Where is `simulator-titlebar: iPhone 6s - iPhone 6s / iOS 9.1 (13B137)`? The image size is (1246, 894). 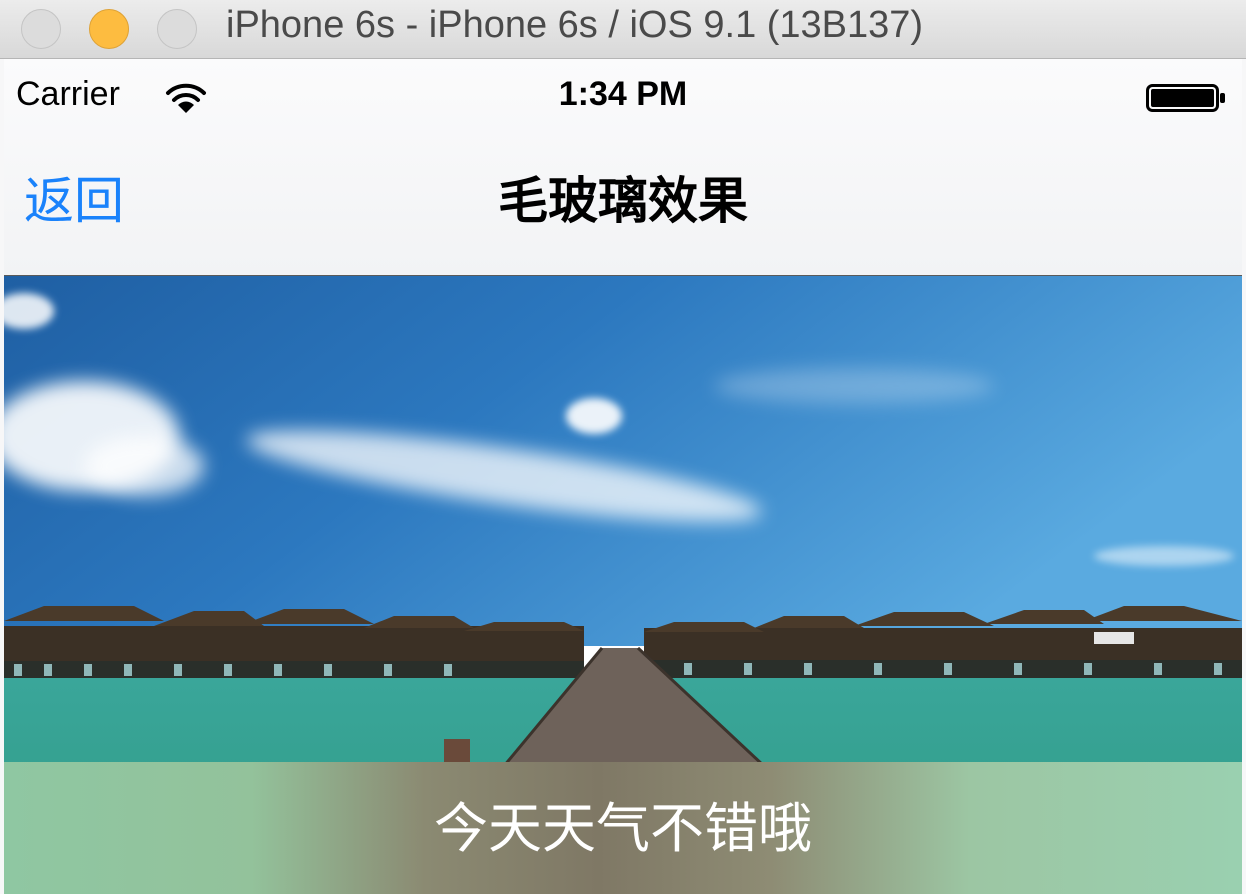 simulator-titlebar: iPhone 6s - iPhone 6s / iOS 9.1 (13B137) is located at coordinates (623, 29).